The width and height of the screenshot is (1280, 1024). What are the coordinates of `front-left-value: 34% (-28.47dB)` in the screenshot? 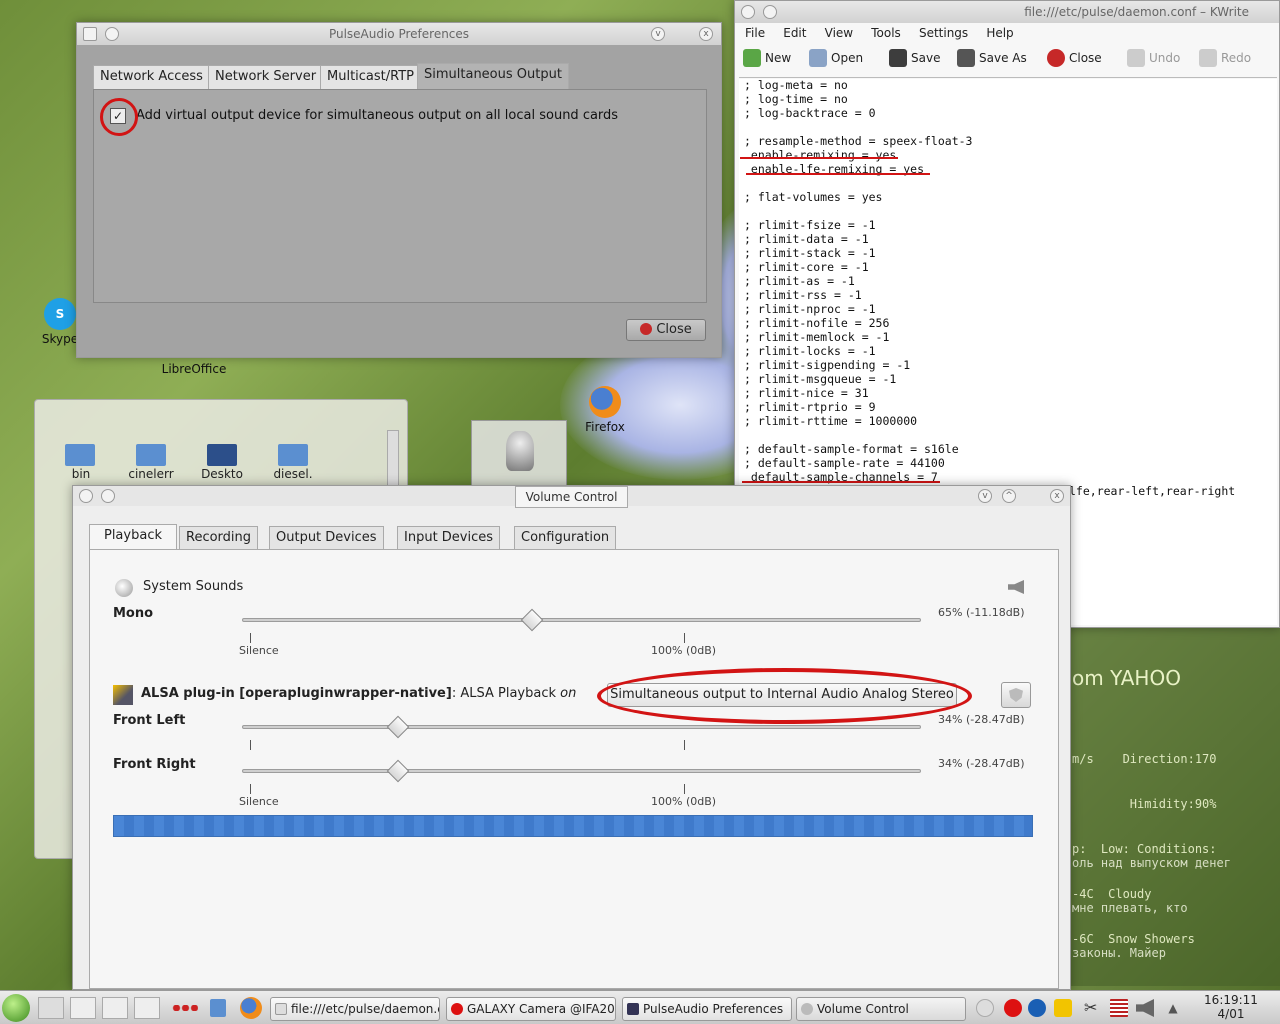 It's located at (981, 719).